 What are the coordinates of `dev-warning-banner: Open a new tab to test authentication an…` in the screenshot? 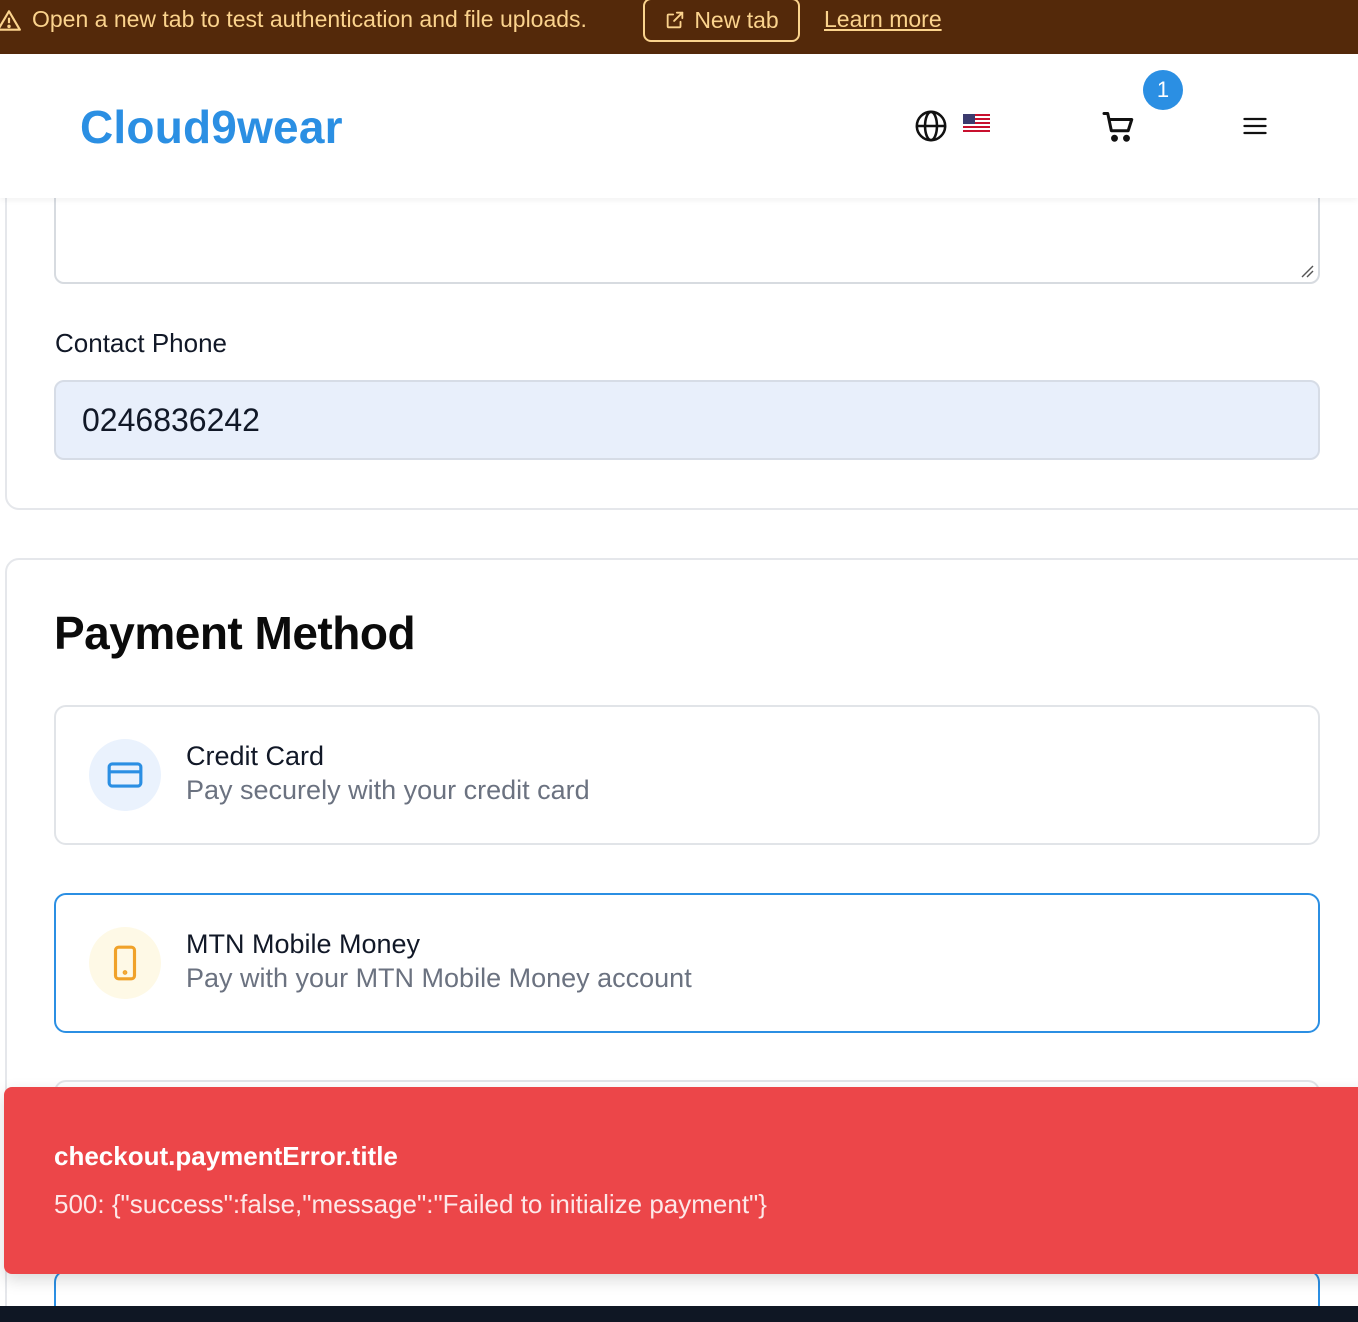 It's located at (679, 27).